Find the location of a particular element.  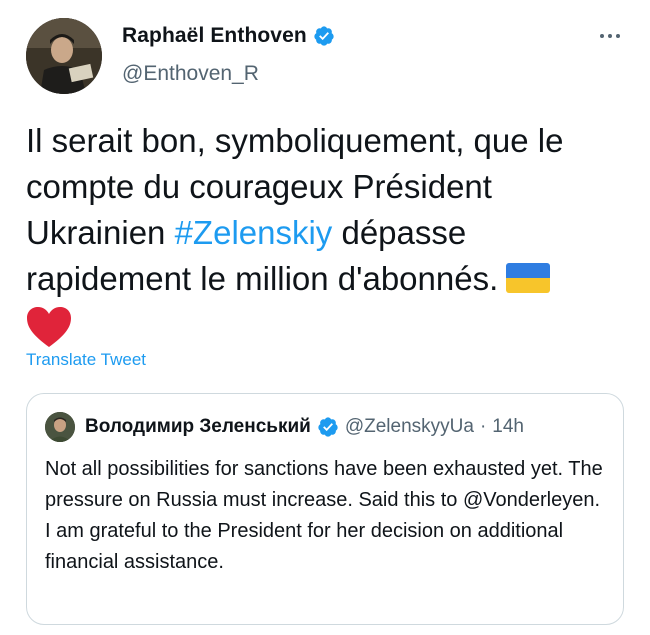

author-handle: @Enthoven_R is located at coordinates (190, 74).